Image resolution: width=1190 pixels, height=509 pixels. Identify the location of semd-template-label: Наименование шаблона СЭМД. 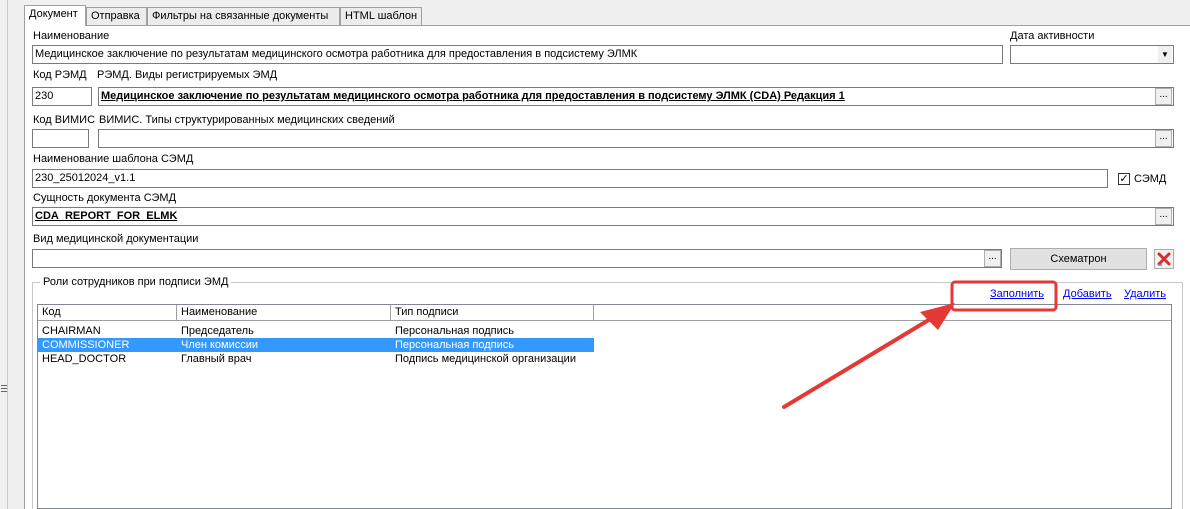
(113, 159).